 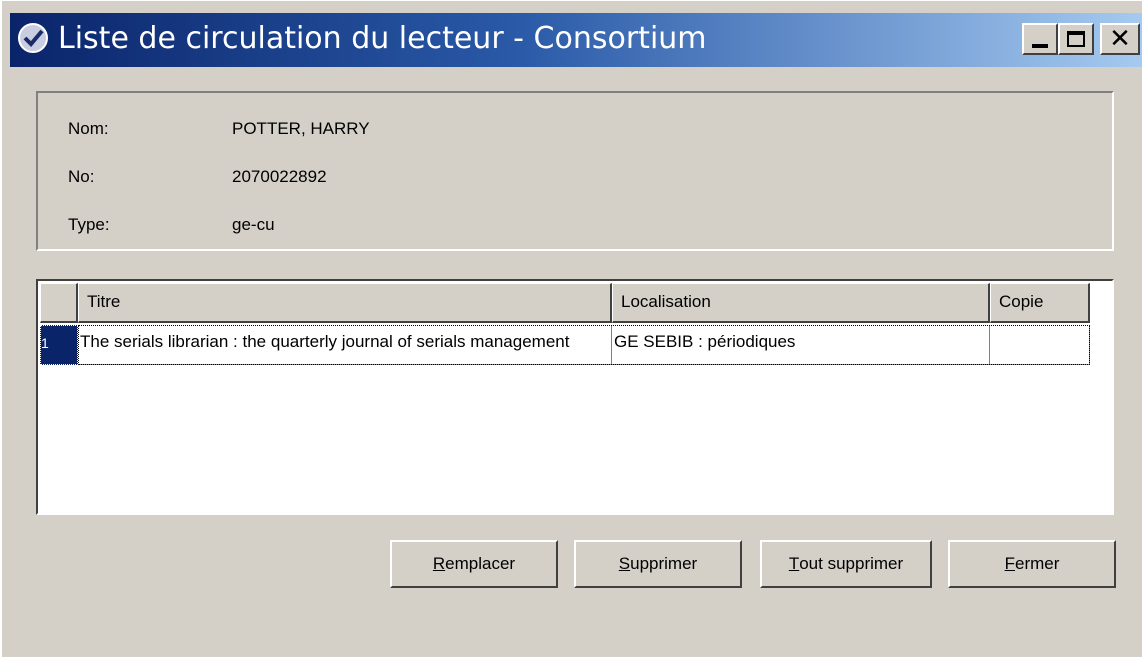 I want to click on replace-label: emplacer, so click(x=480, y=563).